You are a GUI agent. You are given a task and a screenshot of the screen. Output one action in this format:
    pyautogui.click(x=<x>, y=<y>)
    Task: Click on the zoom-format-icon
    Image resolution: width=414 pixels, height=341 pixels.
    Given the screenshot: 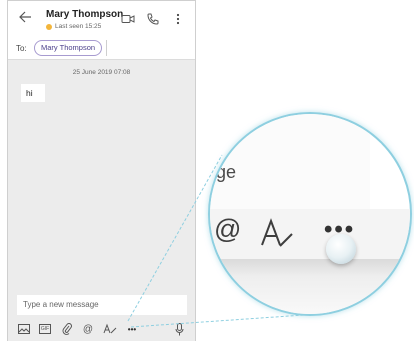 What is the action you would take?
    pyautogui.click(x=277, y=232)
    